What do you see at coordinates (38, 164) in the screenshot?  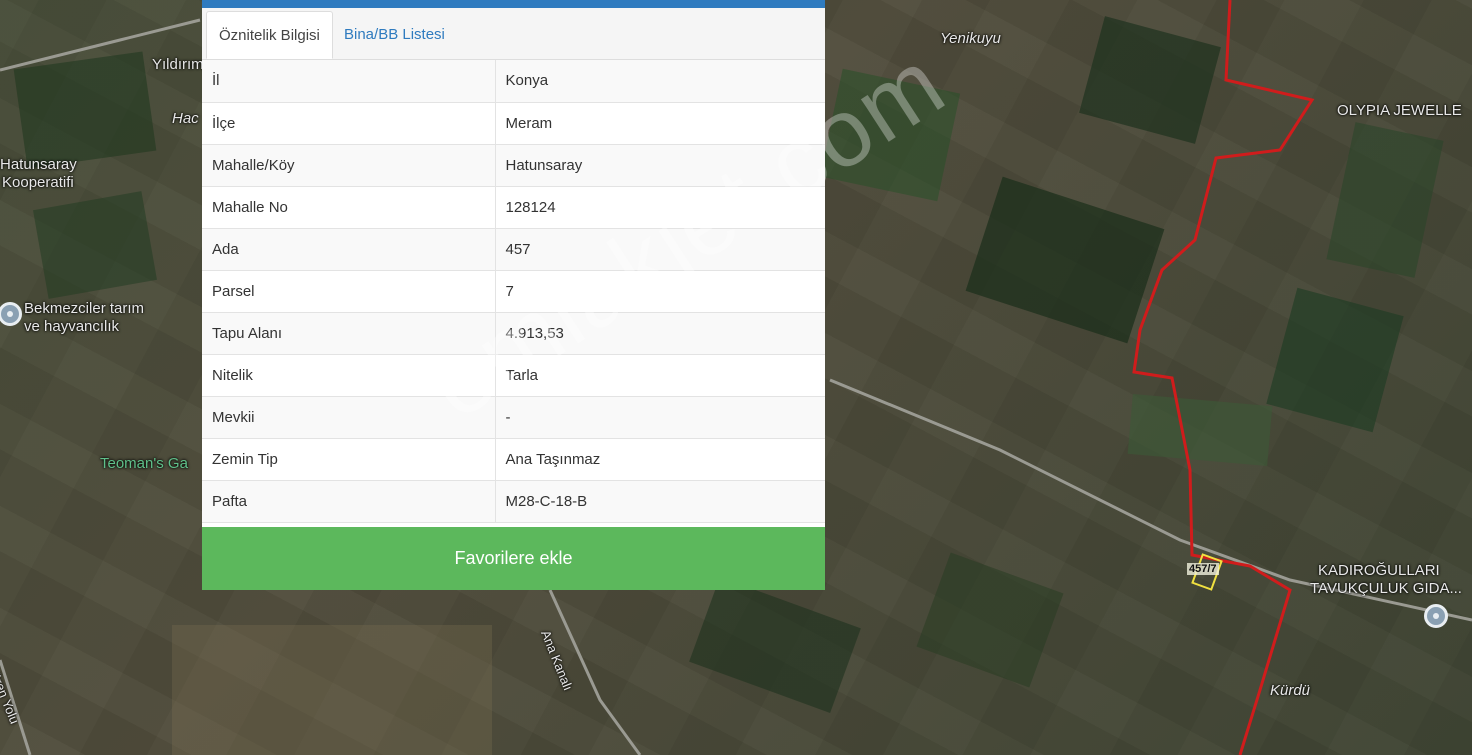 I see `map-label-hatunsaray: Hatunsaray` at bounding box center [38, 164].